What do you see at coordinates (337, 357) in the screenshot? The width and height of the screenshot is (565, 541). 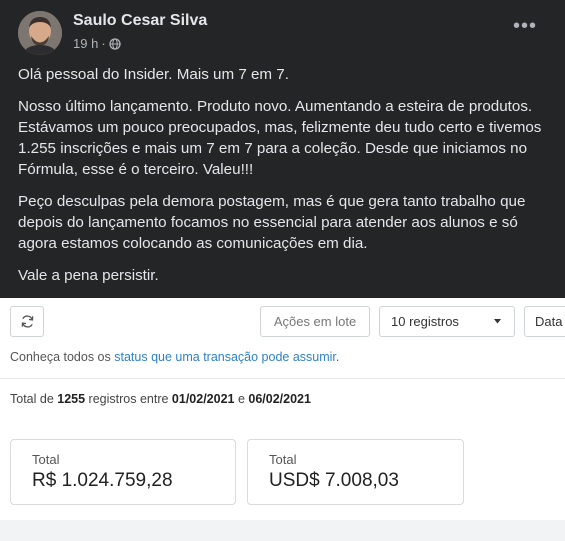 I see `hint-suffix: .` at bounding box center [337, 357].